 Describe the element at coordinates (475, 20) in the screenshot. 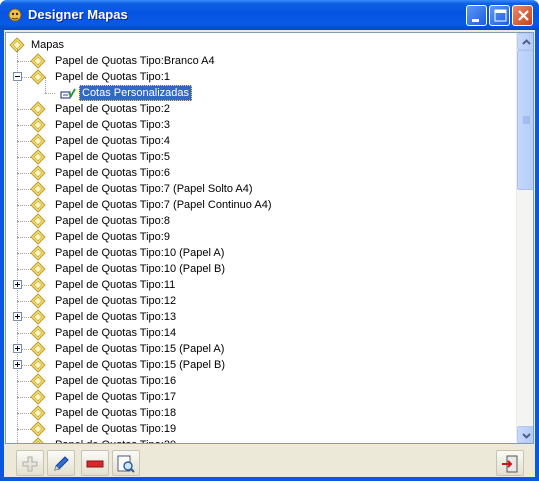

I see `minimize-icon` at that location.